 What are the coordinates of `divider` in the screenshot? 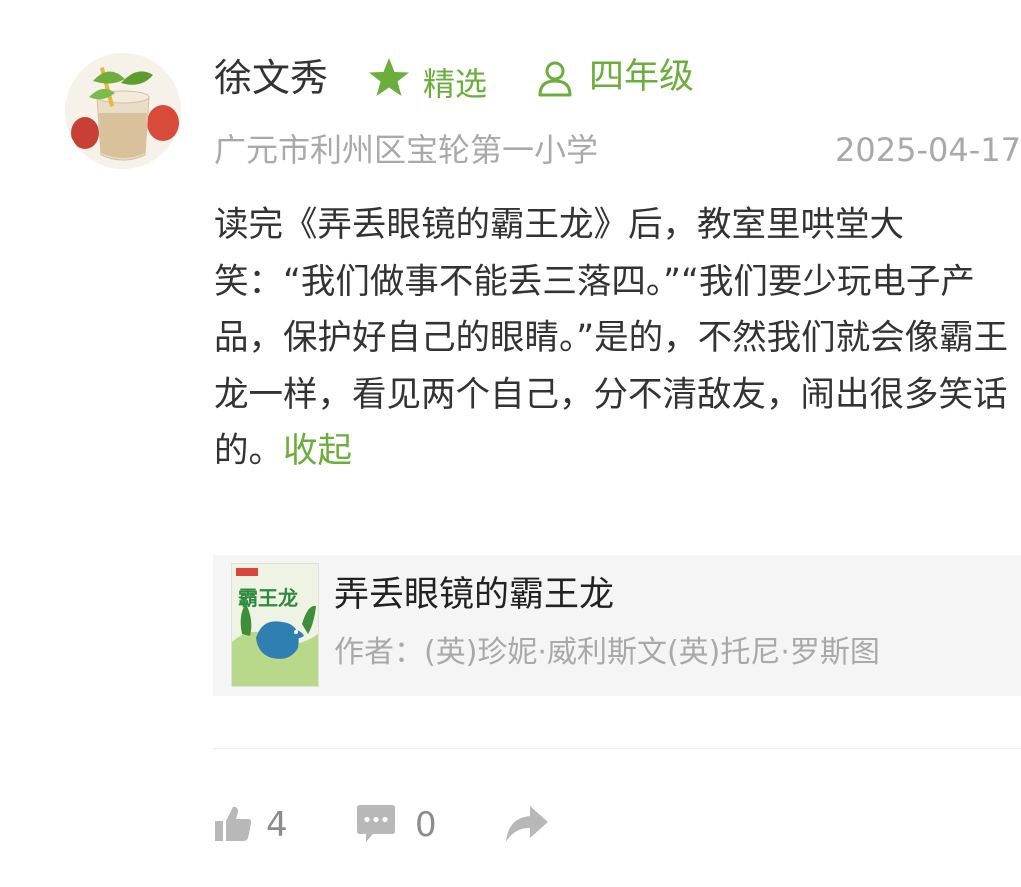 It's located at (617, 748).